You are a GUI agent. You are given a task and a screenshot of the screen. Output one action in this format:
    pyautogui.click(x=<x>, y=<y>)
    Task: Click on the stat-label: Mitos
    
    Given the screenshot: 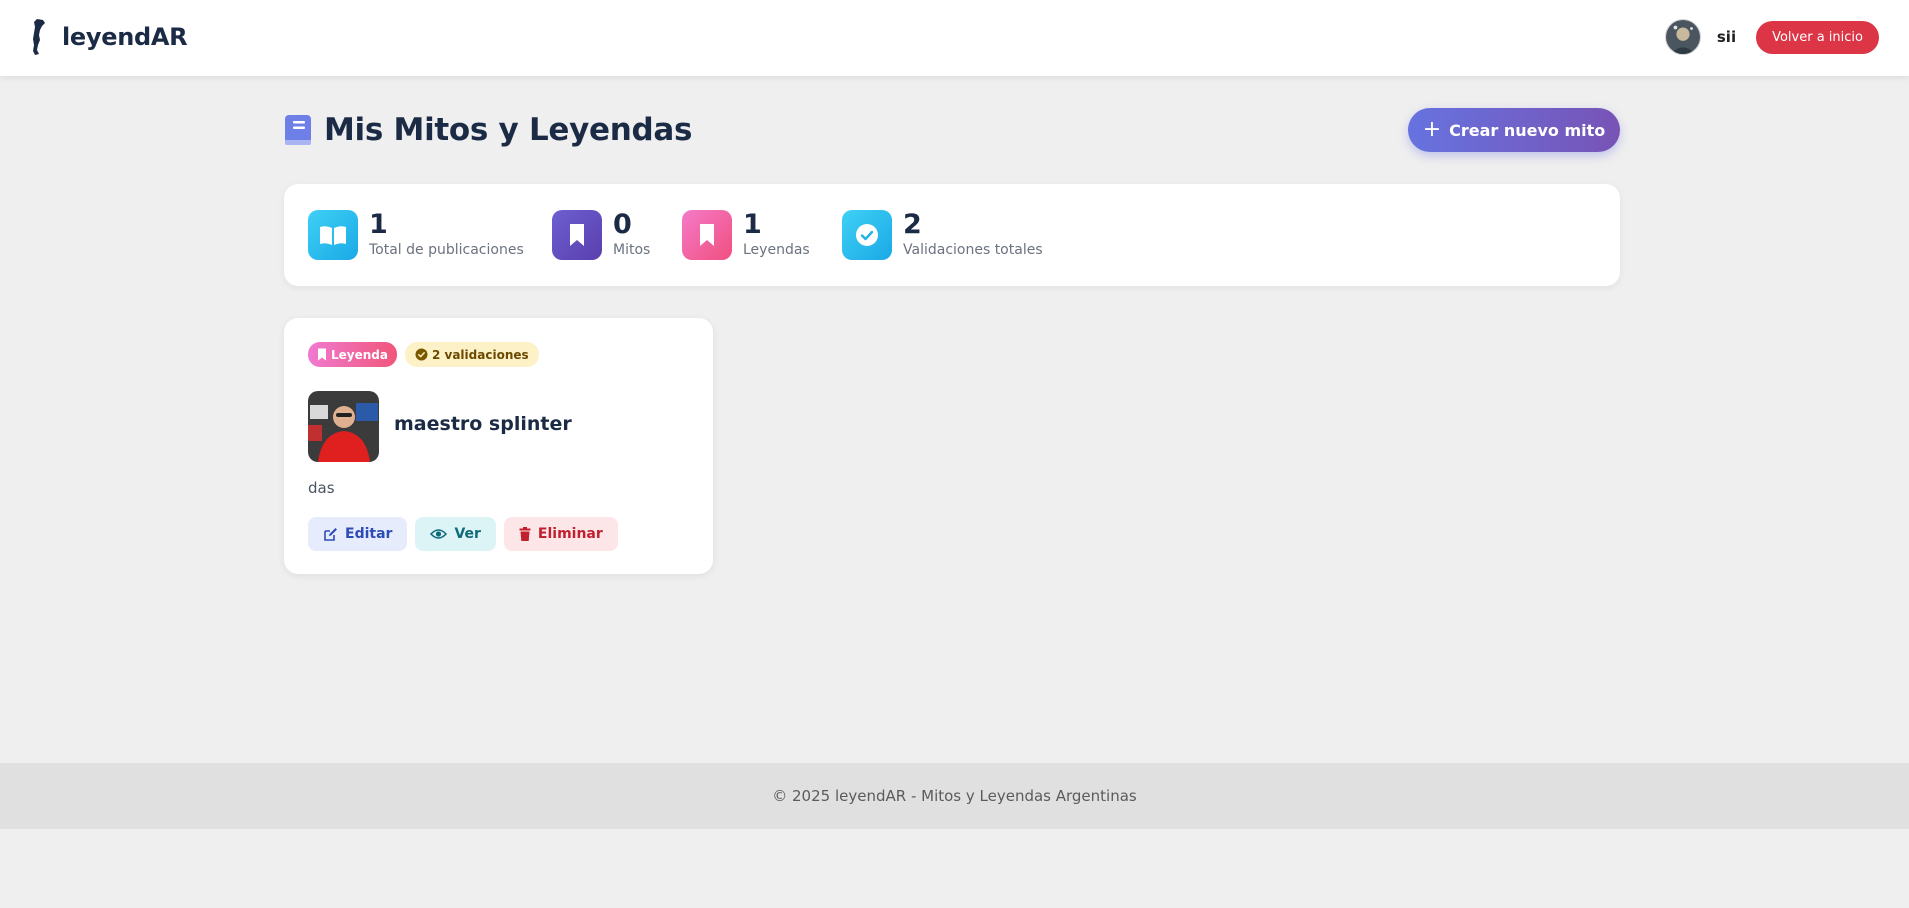 What is the action you would take?
    pyautogui.click(x=632, y=250)
    